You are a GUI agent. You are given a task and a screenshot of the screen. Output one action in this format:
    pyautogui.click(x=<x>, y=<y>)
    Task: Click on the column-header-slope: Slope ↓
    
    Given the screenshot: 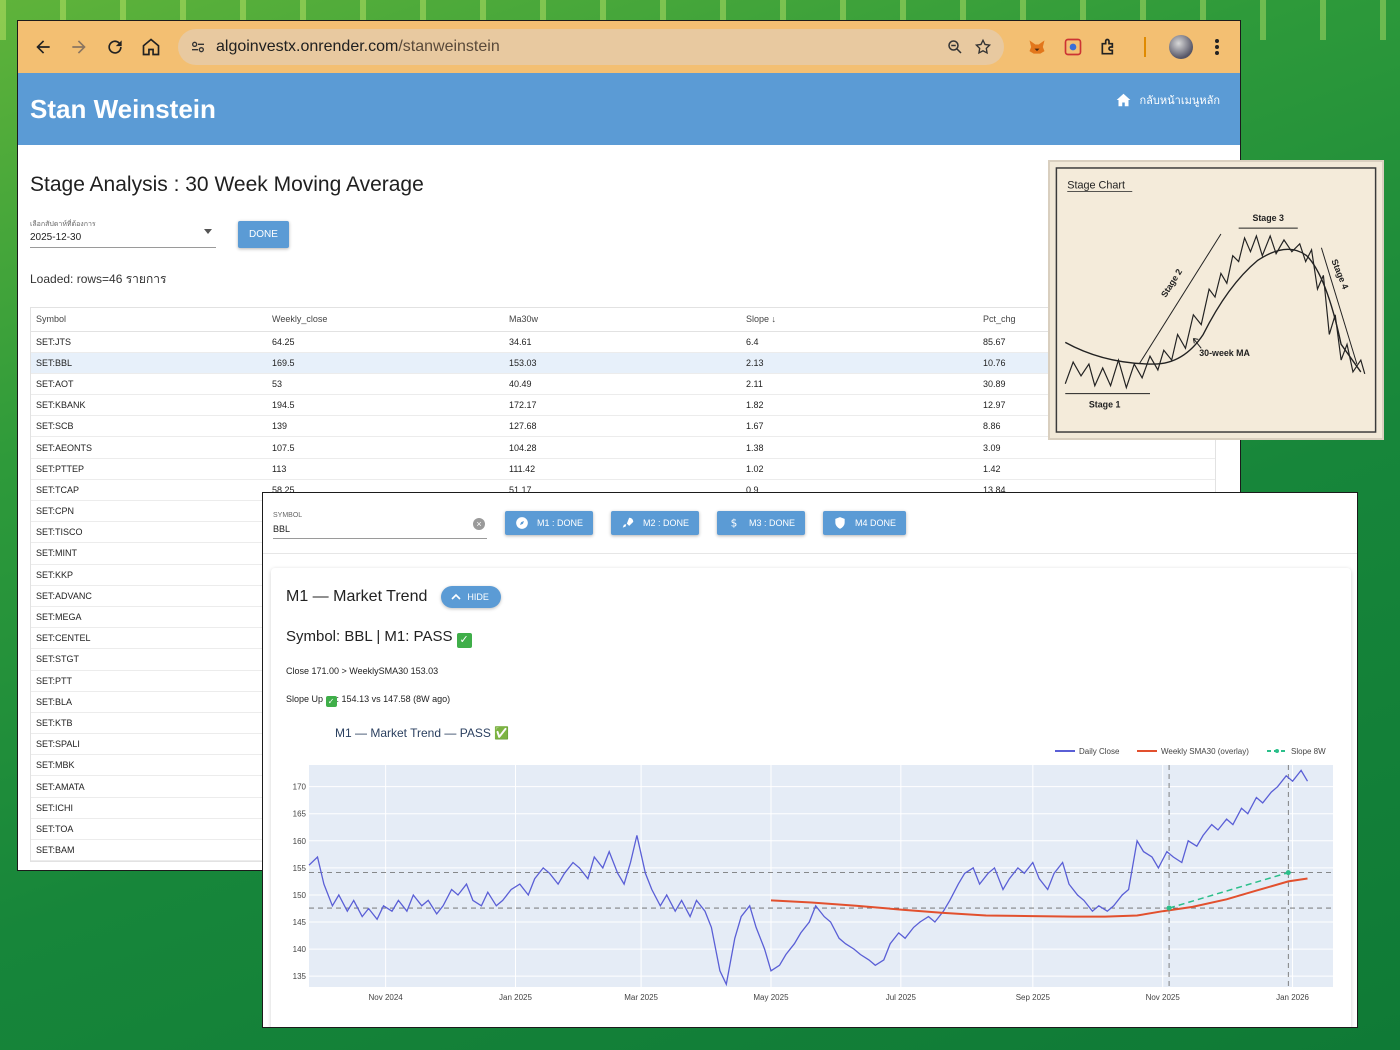 What is the action you would take?
    pyautogui.click(x=859, y=320)
    